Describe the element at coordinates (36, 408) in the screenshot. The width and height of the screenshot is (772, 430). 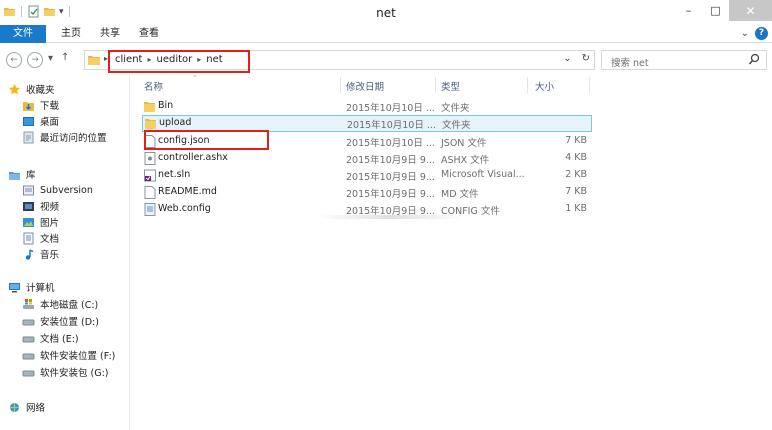
I see `network-label: 网络` at that location.